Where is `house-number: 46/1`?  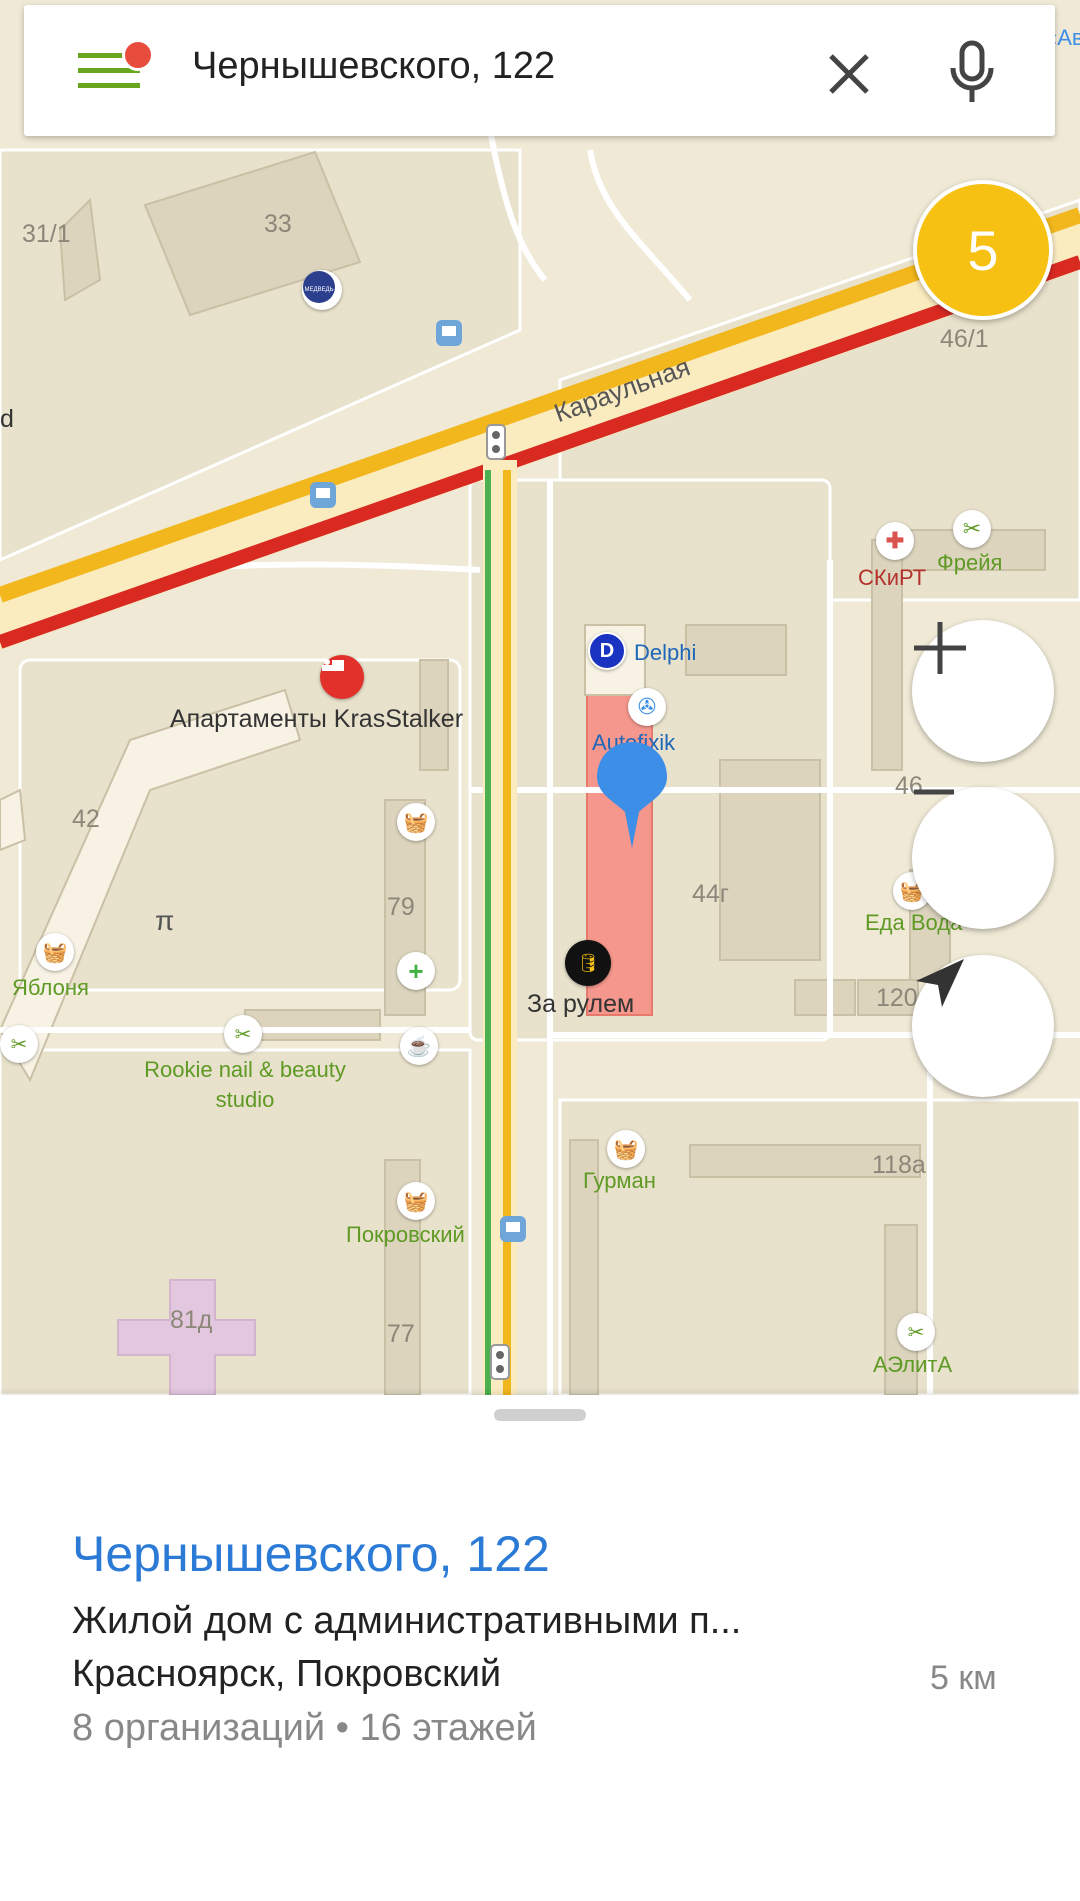
house-number: 46/1 is located at coordinates (964, 339).